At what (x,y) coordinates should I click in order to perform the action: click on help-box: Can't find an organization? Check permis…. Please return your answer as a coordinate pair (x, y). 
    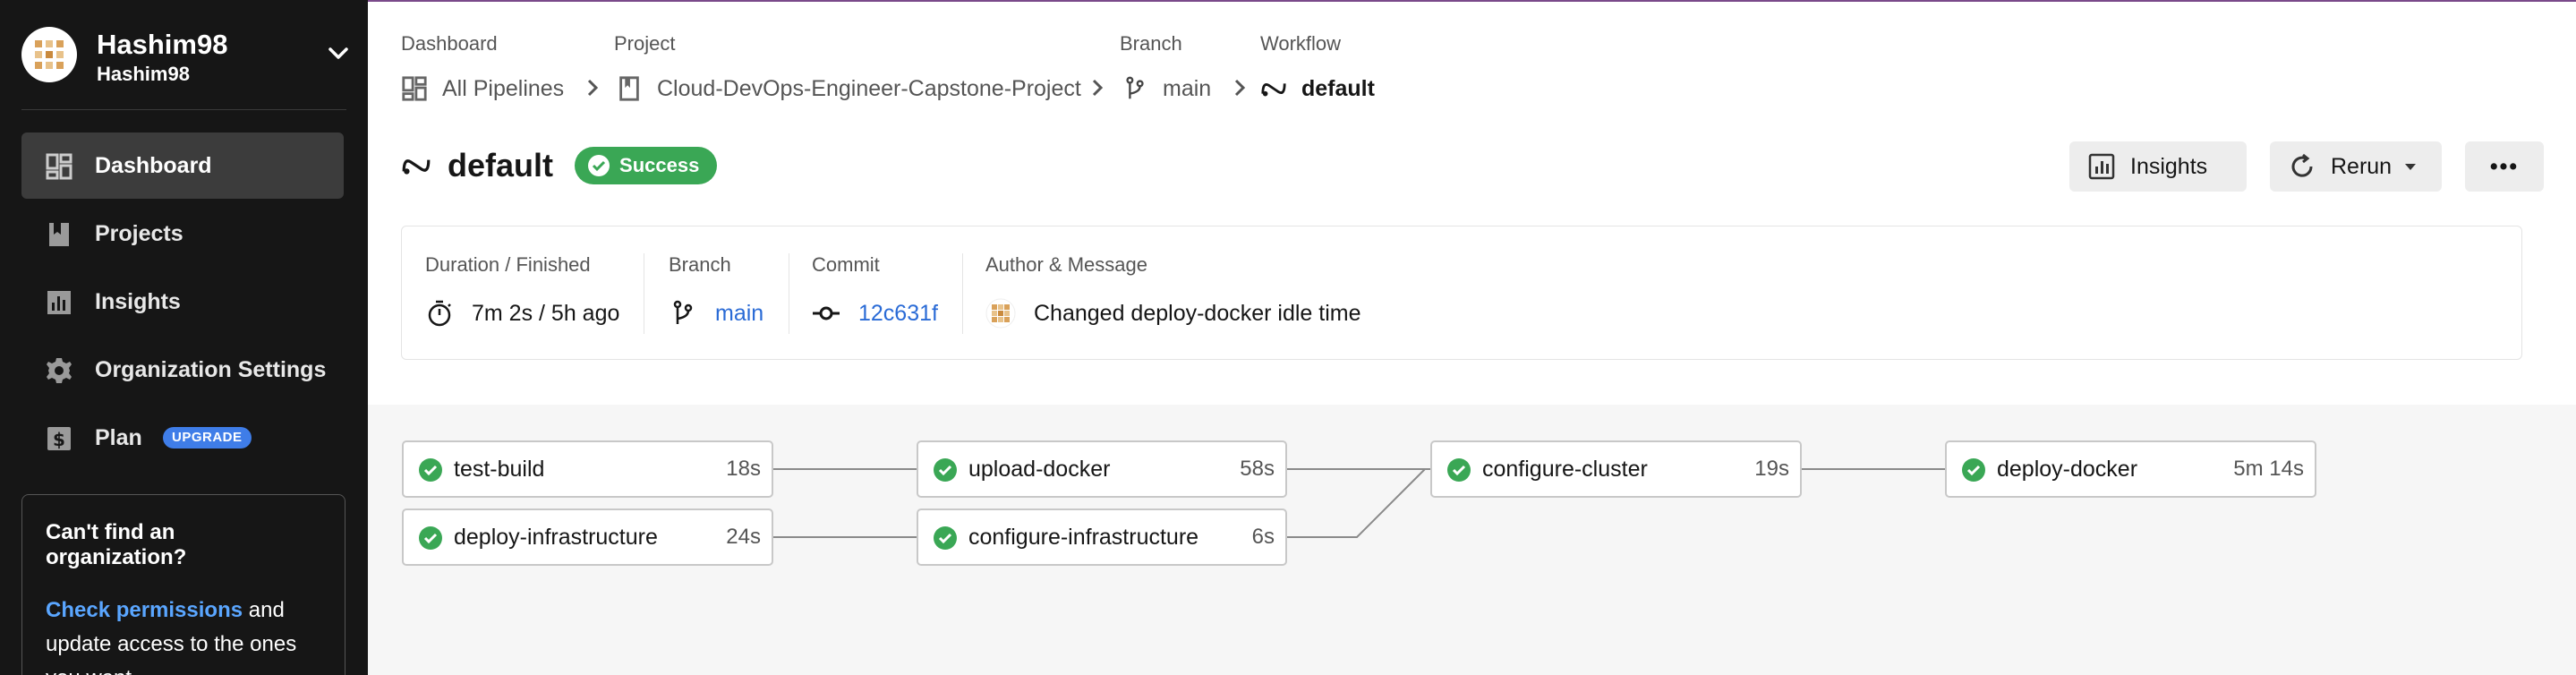
    Looking at the image, I should click on (183, 584).